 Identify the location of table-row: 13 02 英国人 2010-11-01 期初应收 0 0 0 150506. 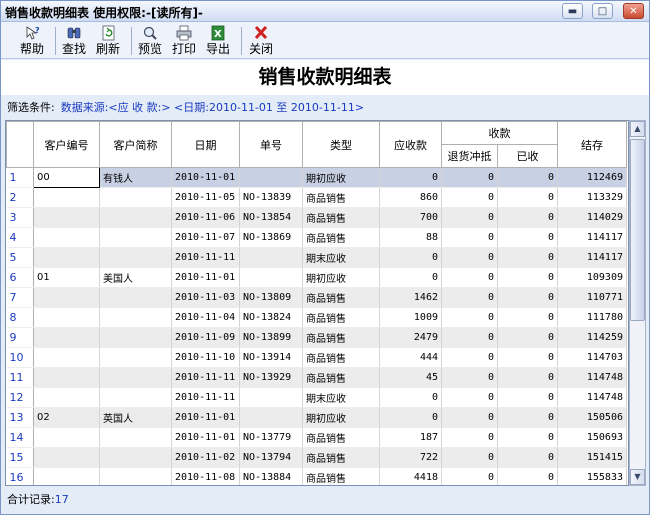
(316, 417).